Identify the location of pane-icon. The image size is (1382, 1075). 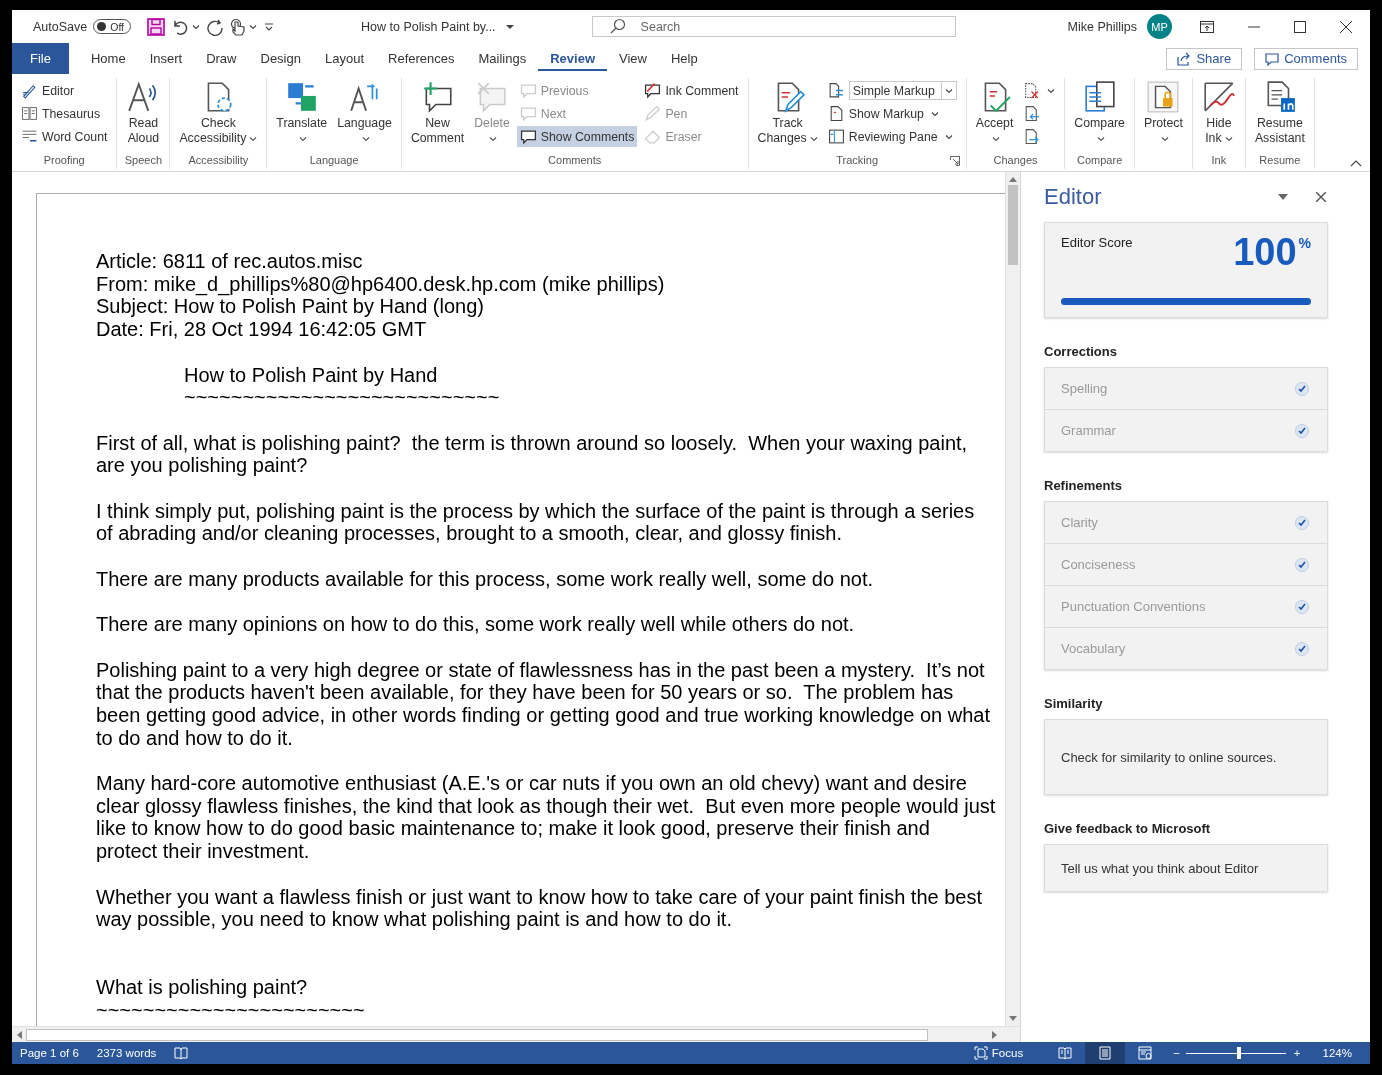
(836, 136).